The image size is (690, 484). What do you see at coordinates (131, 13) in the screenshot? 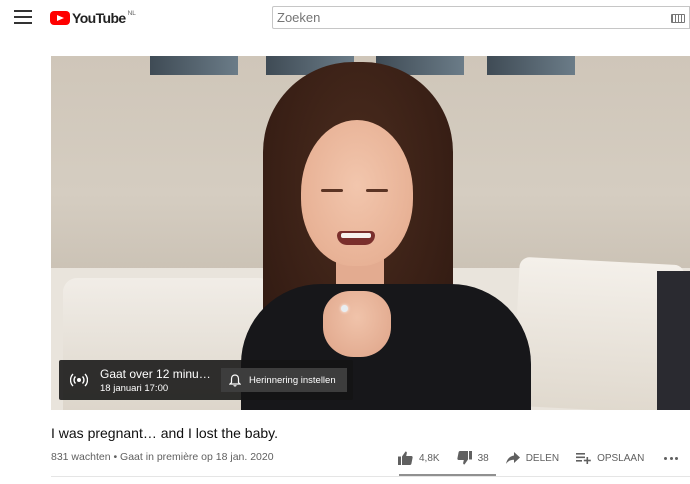
I see `region-label: NL` at bounding box center [131, 13].